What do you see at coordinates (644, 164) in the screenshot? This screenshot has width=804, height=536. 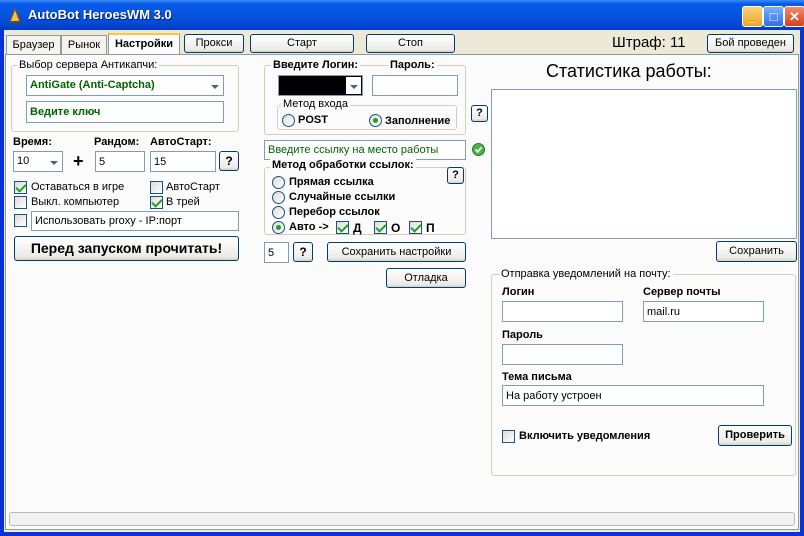 I see `stats-textarea` at bounding box center [644, 164].